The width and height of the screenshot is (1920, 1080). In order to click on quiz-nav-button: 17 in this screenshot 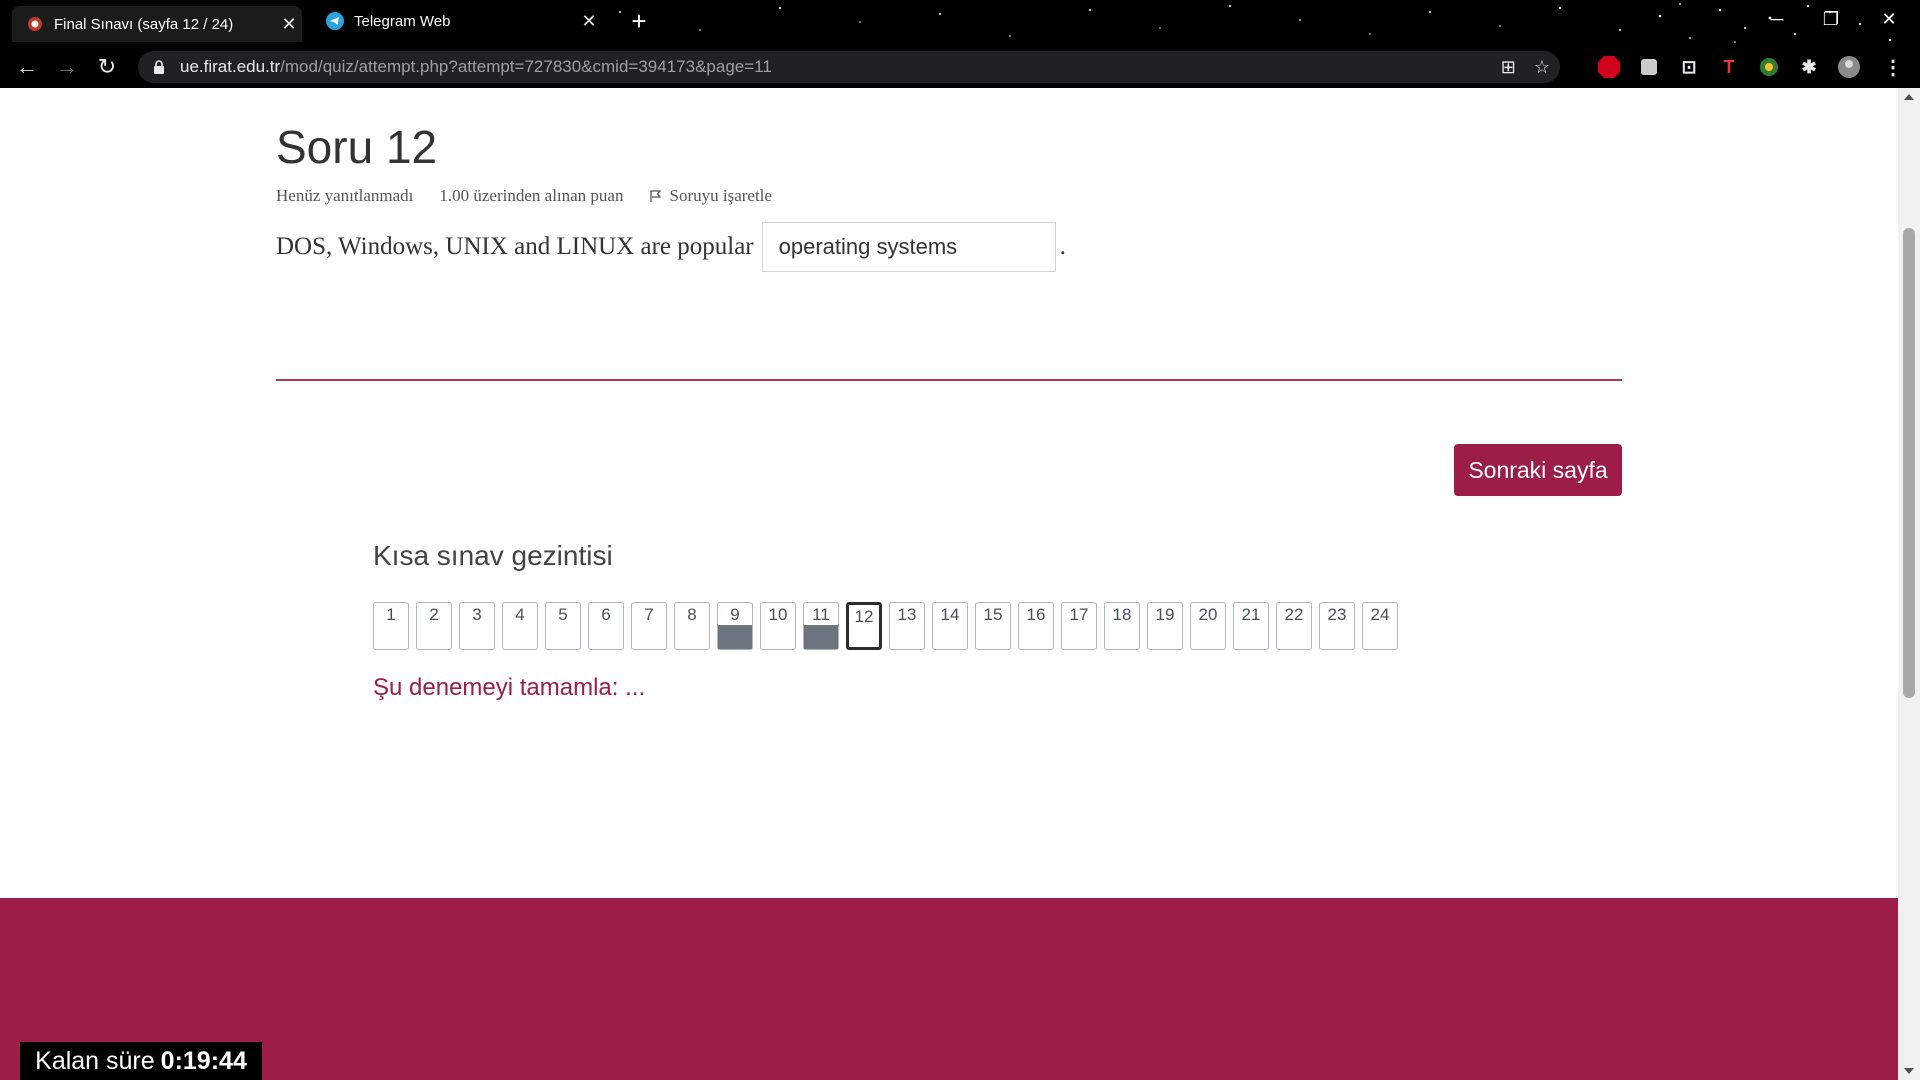, I will do `click(1079, 626)`.